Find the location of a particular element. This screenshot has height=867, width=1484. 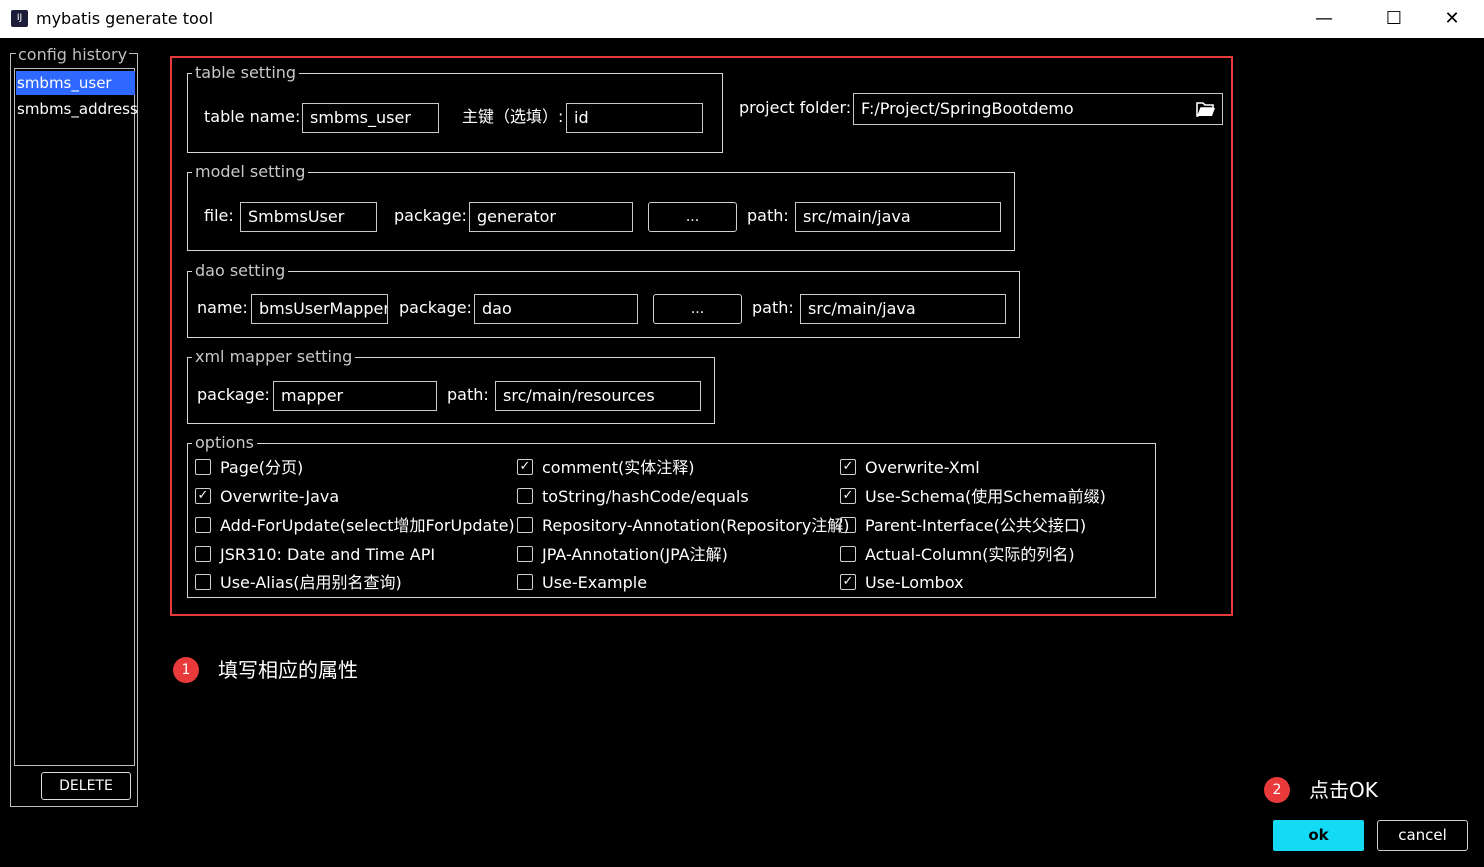

app-icon: IJ is located at coordinates (19, 18).